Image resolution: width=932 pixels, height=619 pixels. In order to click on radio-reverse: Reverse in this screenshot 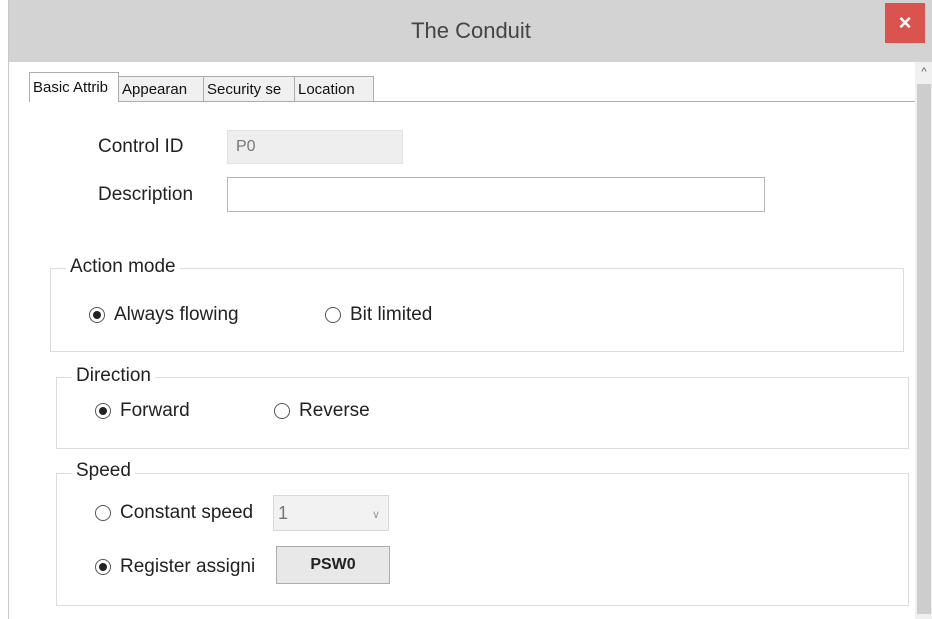, I will do `click(322, 411)`.